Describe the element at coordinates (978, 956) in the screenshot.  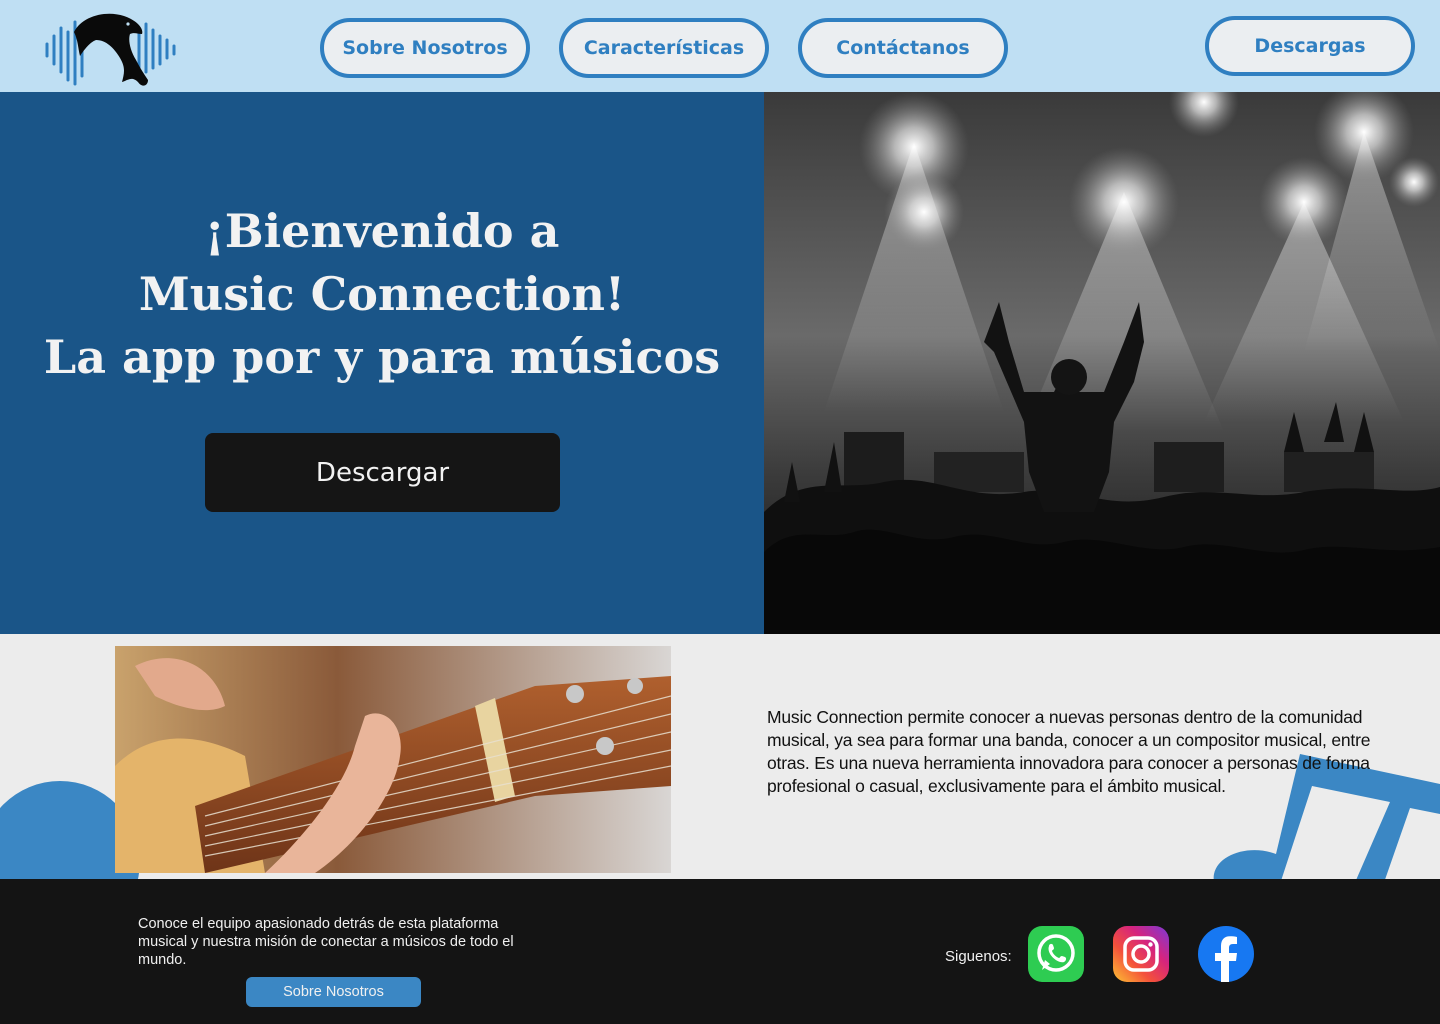
I see `follow-us-label: Siguenos:` at that location.